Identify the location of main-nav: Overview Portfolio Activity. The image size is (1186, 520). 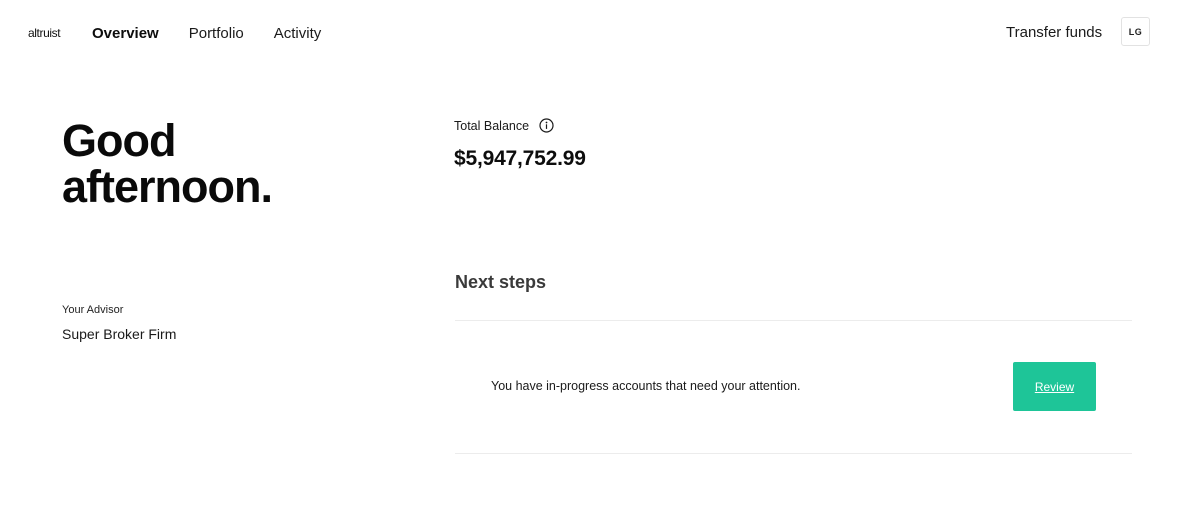
(206, 33).